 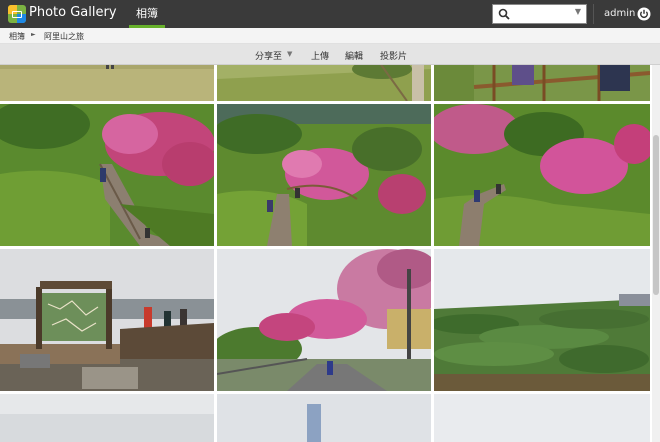 What do you see at coordinates (330, 14) in the screenshot?
I see `top-bar: Photo Gallery 相簿 ▼ admin` at bounding box center [330, 14].